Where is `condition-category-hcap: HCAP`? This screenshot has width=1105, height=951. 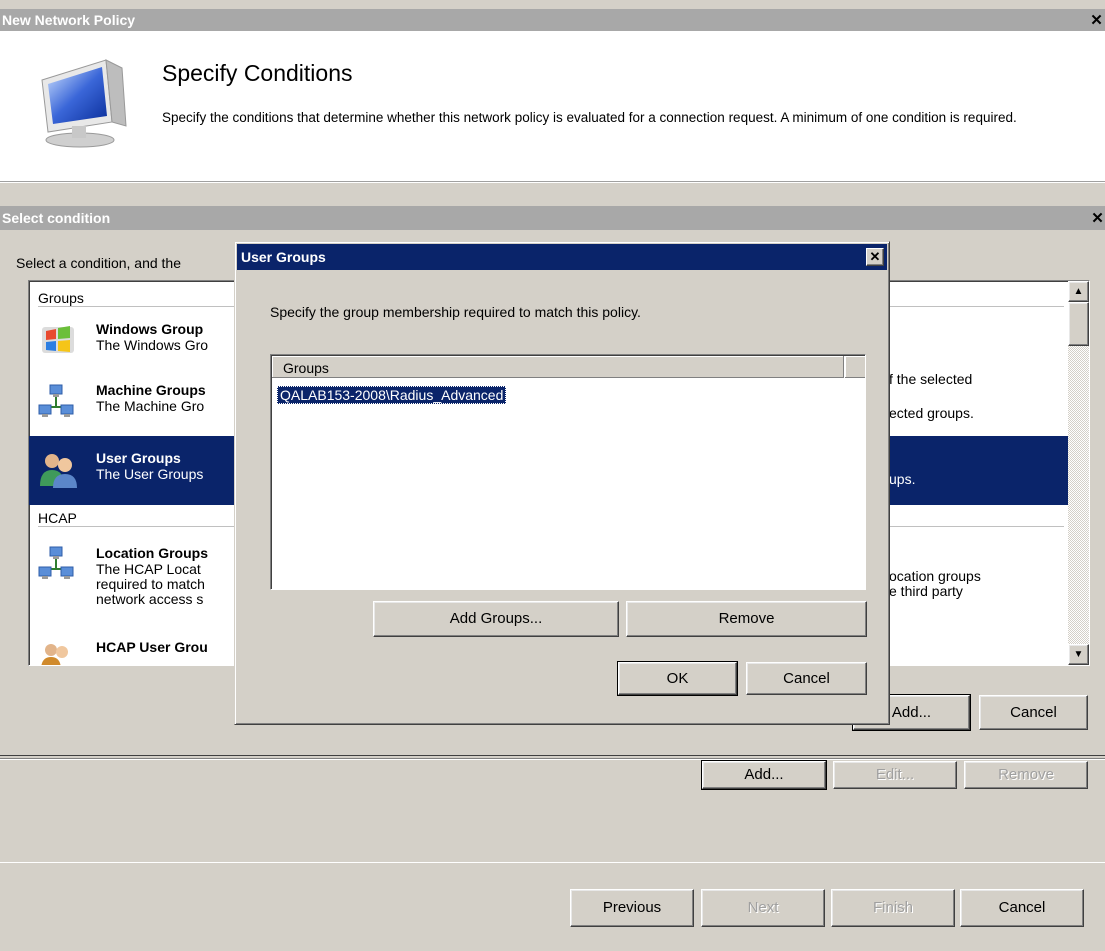
condition-category-hcap: HCAP is located at coordinates (57, 518).